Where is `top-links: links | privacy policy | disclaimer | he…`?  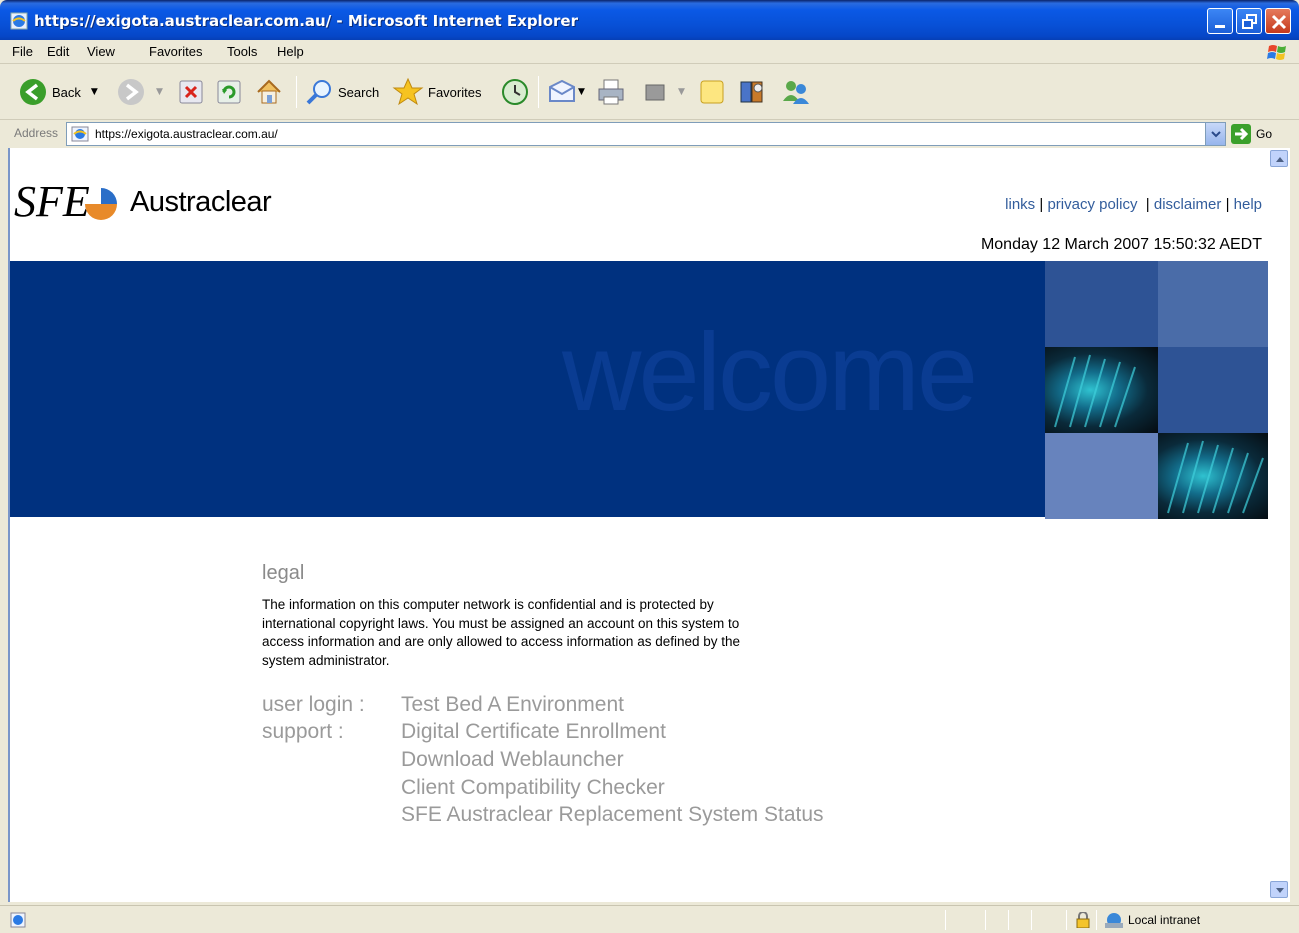 top-links: links | privacy policy | disclaimer | he… is located at coordinates (1133, 204).